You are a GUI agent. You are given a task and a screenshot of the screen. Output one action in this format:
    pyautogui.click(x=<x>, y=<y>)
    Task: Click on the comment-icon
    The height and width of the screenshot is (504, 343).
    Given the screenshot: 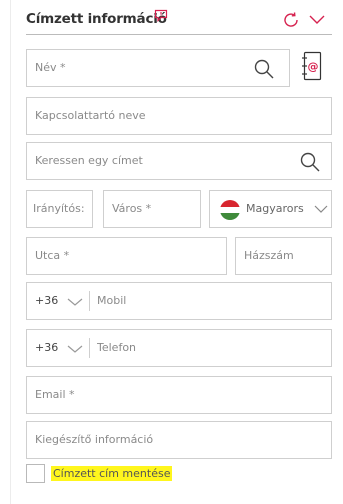 What is the action you would take?
    pyautogui.click(x=161, y=15)
    